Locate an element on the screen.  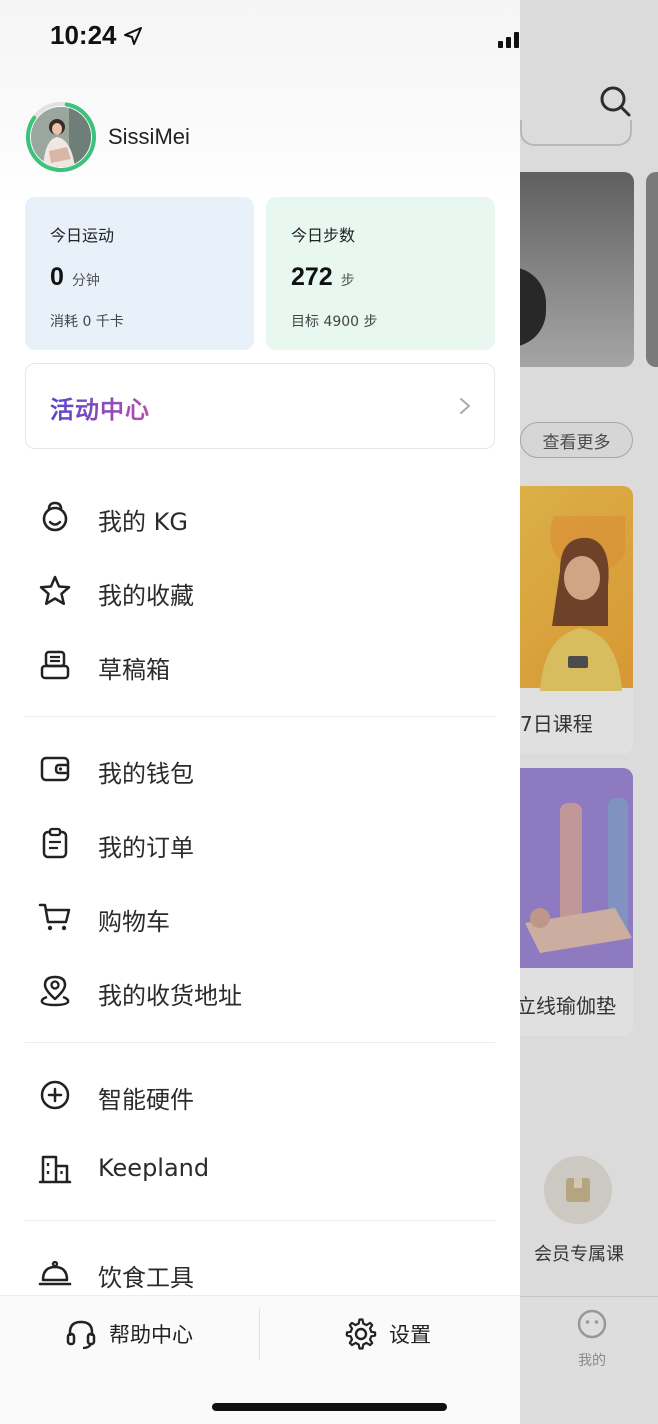
menu-label-orders: 我的订单 is located at coordinates (146, 848).